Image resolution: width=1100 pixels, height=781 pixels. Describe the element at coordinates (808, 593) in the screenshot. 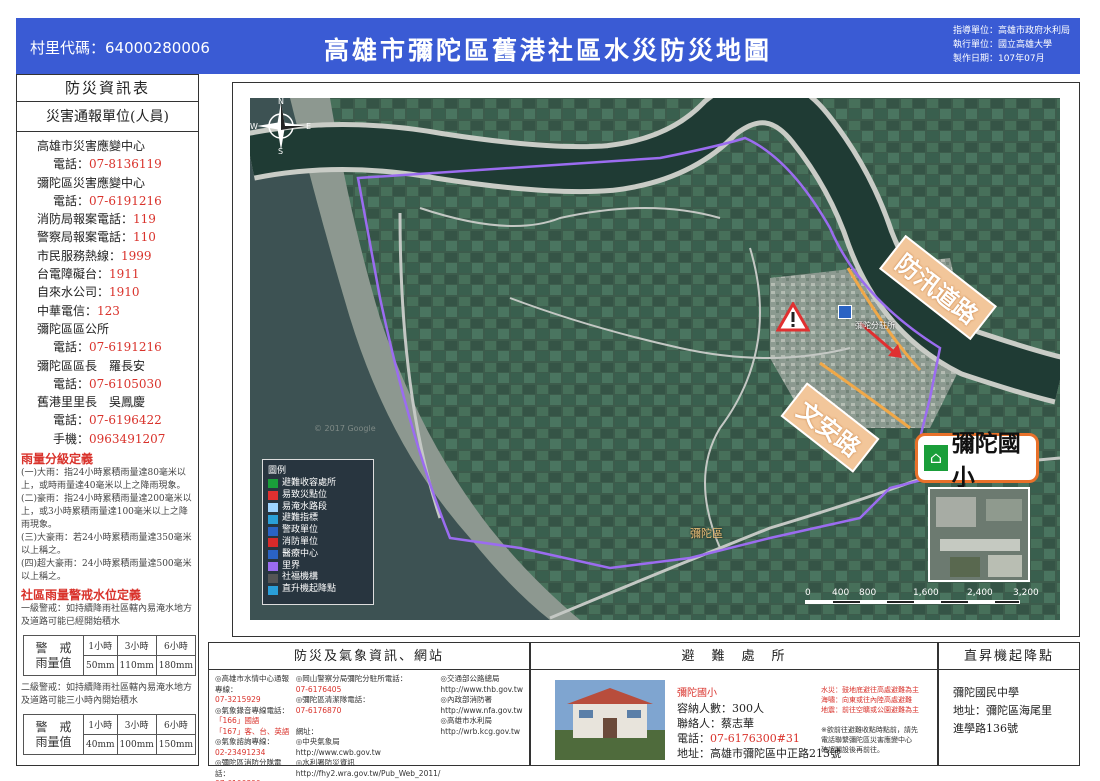

I see `scale-tick: 0` at that location.